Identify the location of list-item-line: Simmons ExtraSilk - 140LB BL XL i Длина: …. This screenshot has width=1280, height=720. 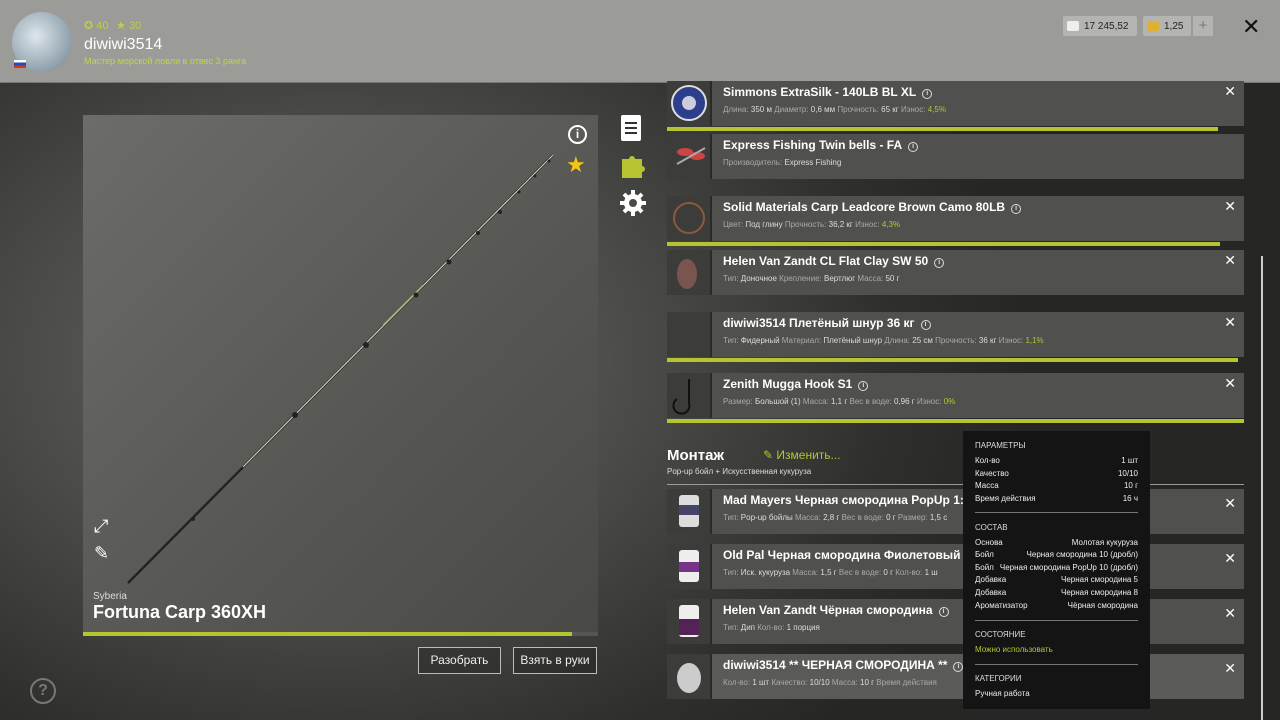
(955, 103).